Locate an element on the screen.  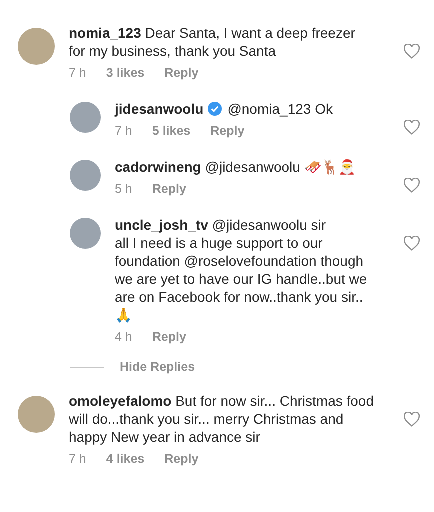
likes-count: 3 likes is located at coordinates (125, 73).